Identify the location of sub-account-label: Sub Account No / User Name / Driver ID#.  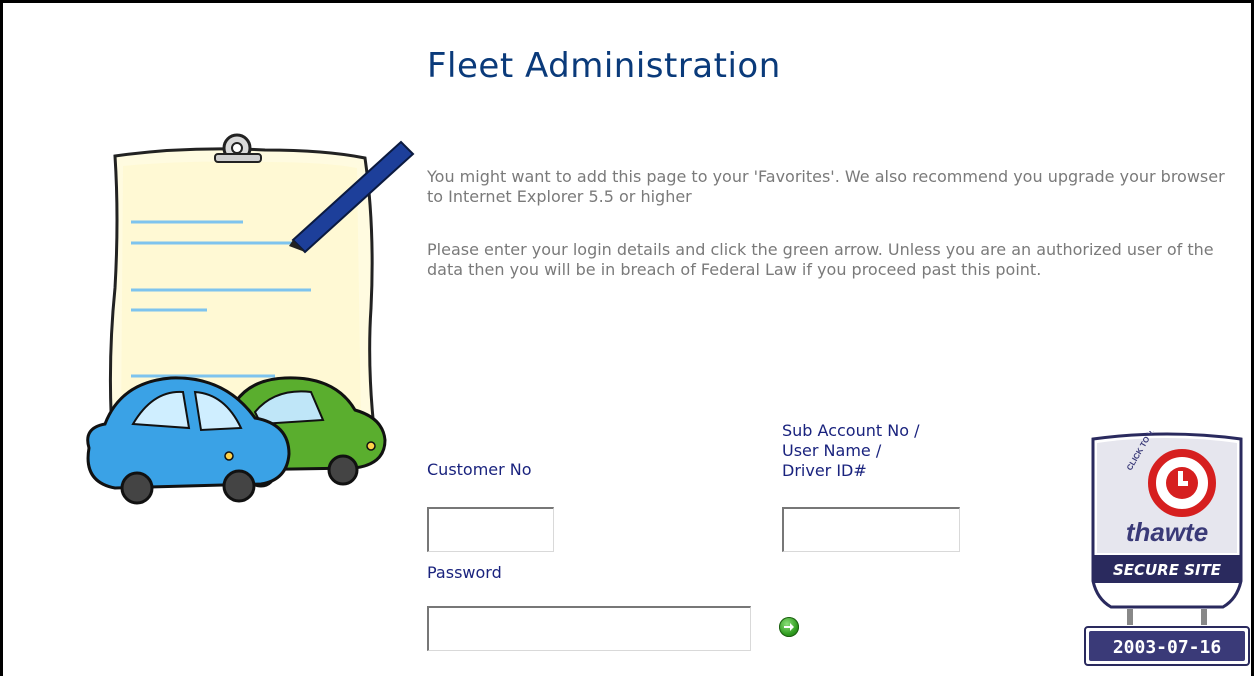
(882, 451).